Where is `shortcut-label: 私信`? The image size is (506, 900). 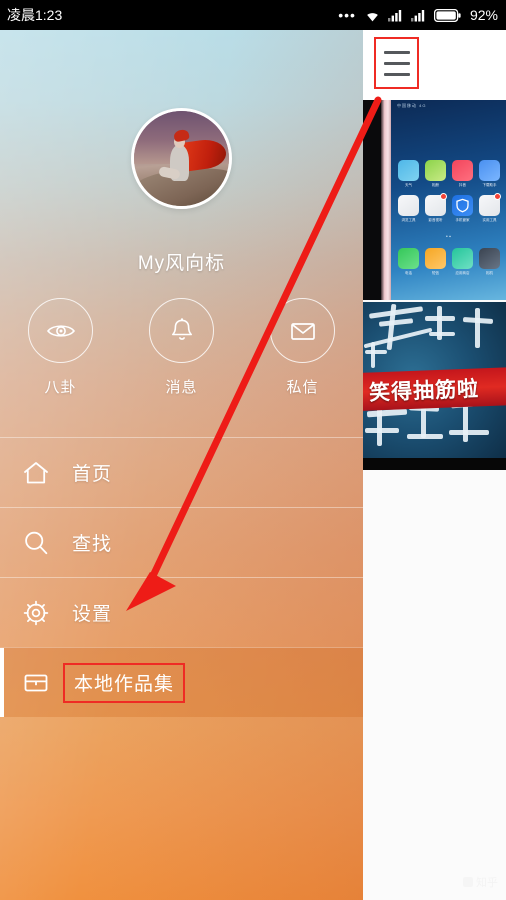 shortcut-label: 私信 is located at coordinates (302, 387).